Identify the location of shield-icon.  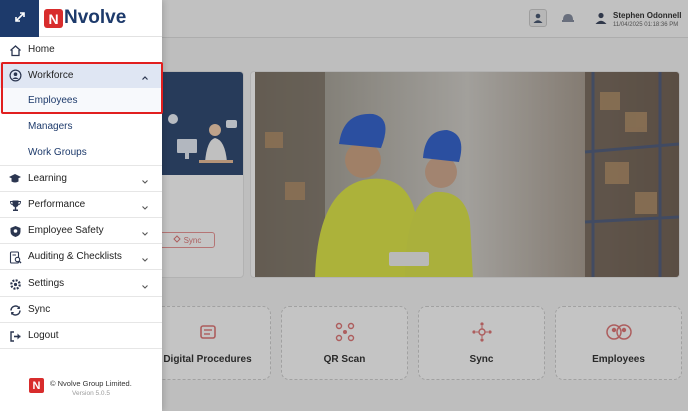
(15, 231).